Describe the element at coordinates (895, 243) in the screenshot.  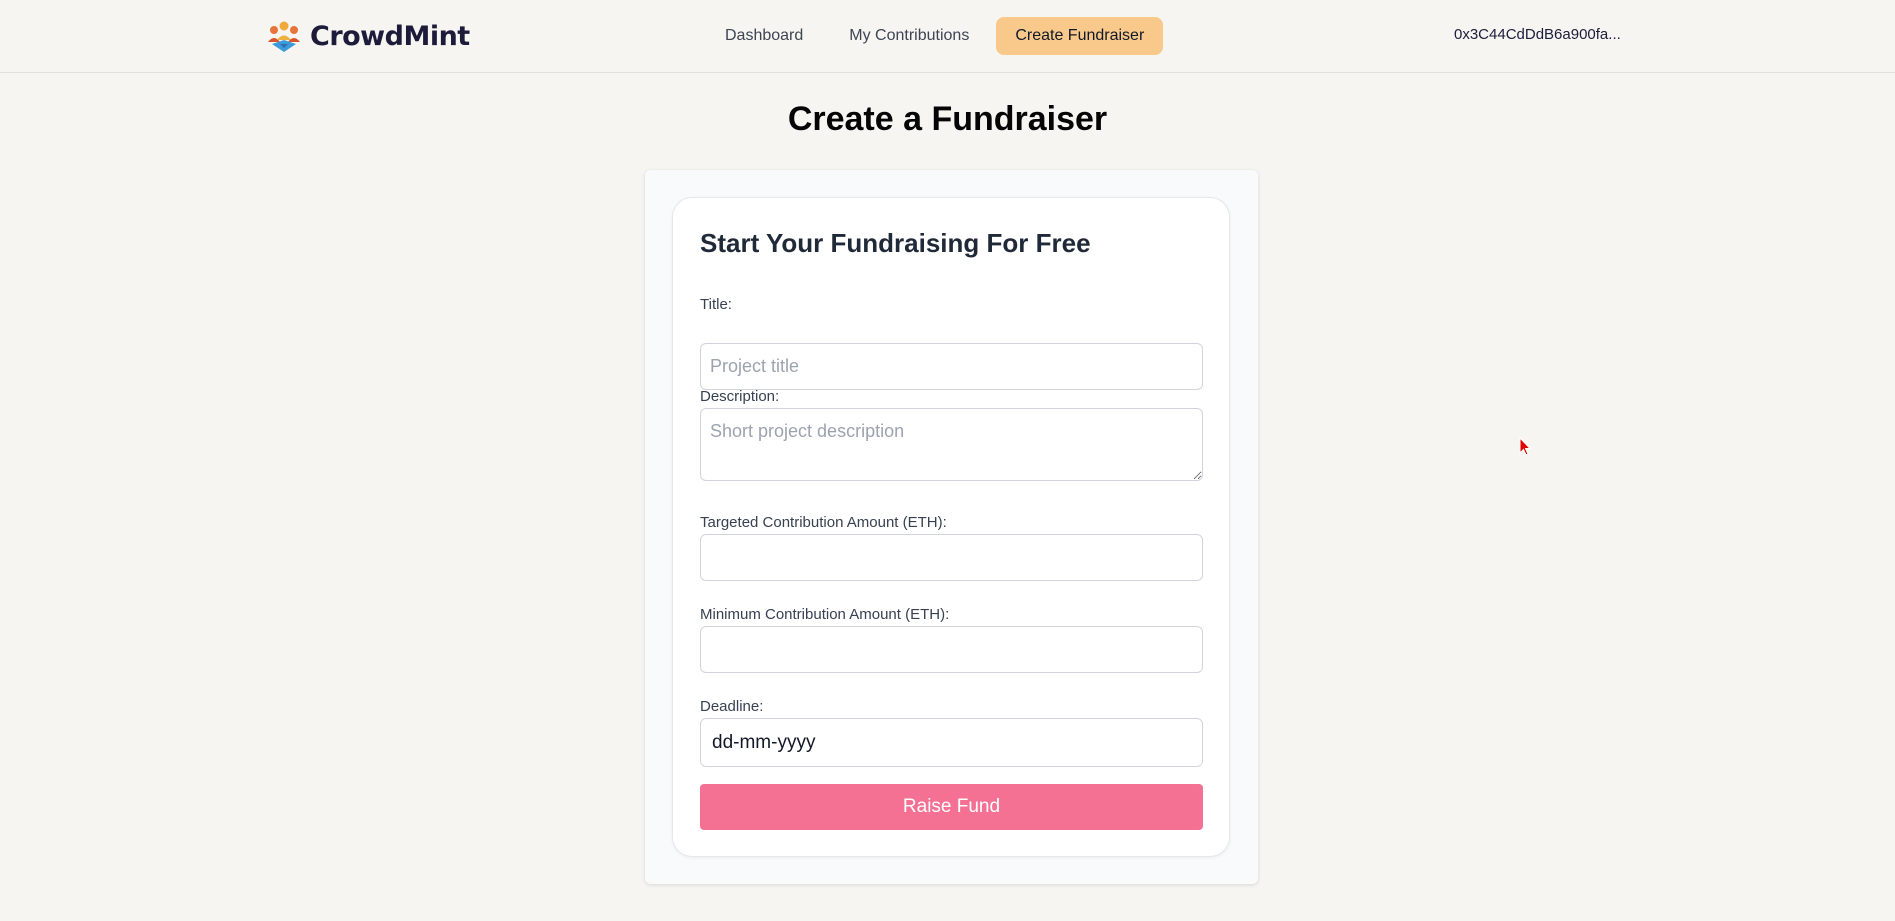
I see `form-heading: Start Your Fundraising For Free` at that location.